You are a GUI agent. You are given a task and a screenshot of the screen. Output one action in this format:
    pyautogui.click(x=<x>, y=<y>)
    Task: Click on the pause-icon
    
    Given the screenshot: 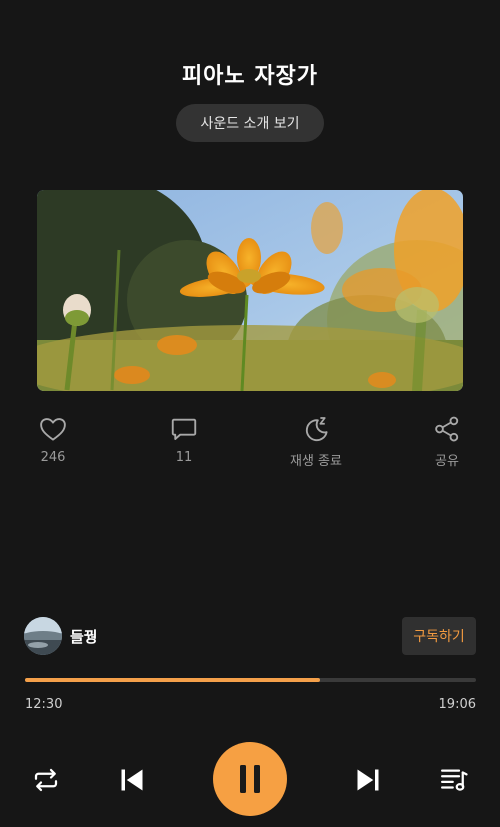 What is the action you would take?
    pyautogui.click(x=250, y=779)
    